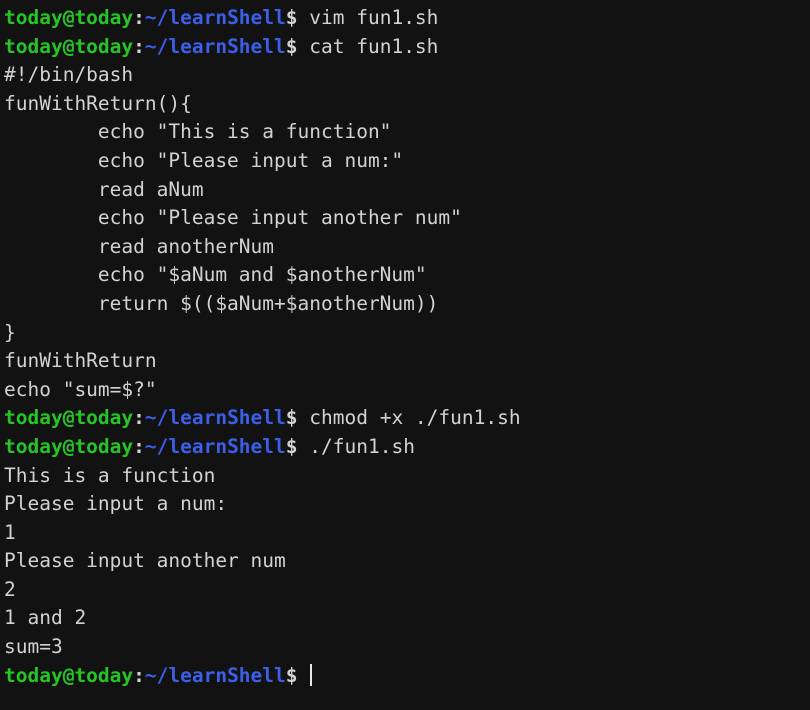 The height and width of the screenshot is (710, 810). What do you see at coordinates (10, 332) in the screenshot?
I see `terminal-output-text: }` at bounding box center [10, 332].